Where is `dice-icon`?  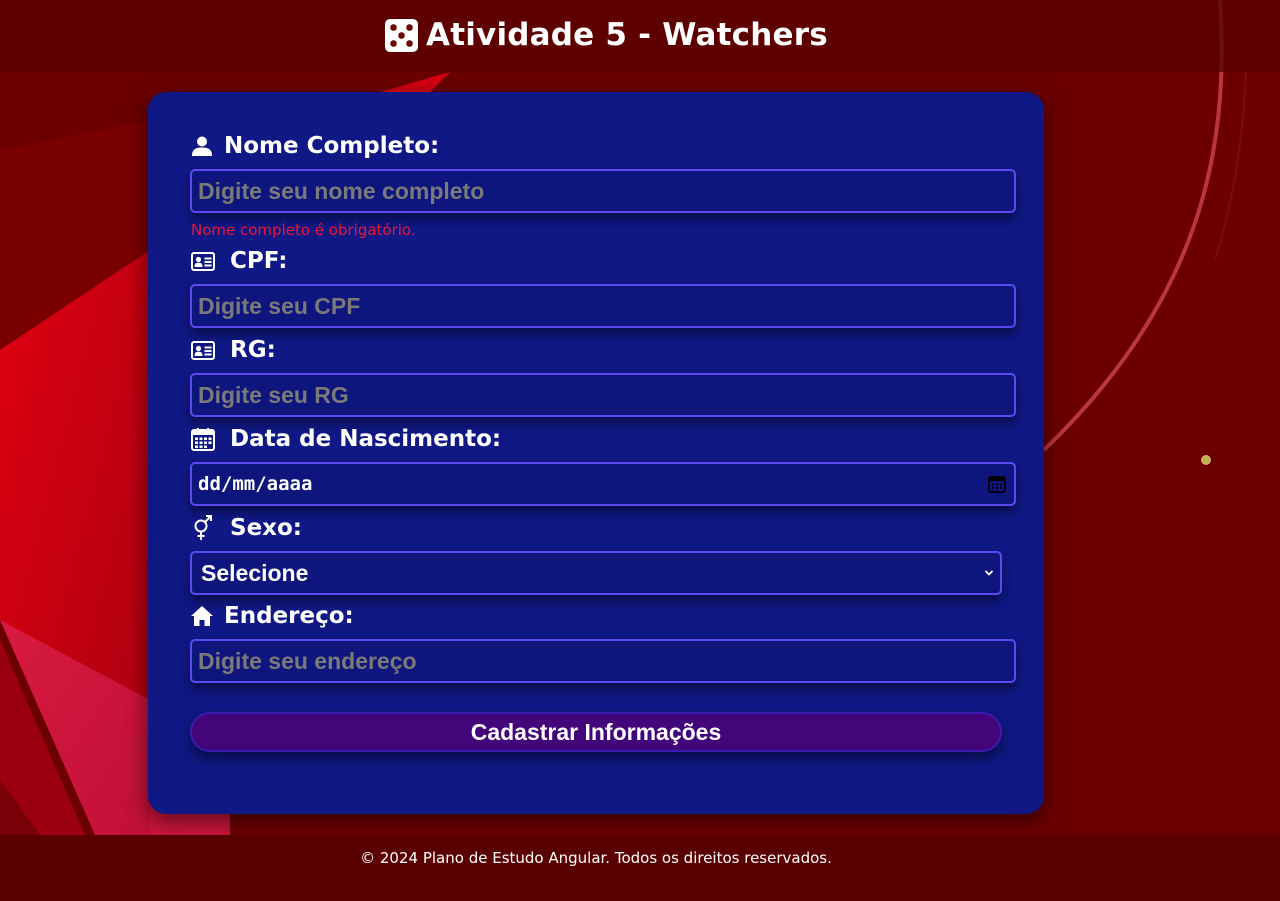 dice-icon is located at coordinates (401, 35).